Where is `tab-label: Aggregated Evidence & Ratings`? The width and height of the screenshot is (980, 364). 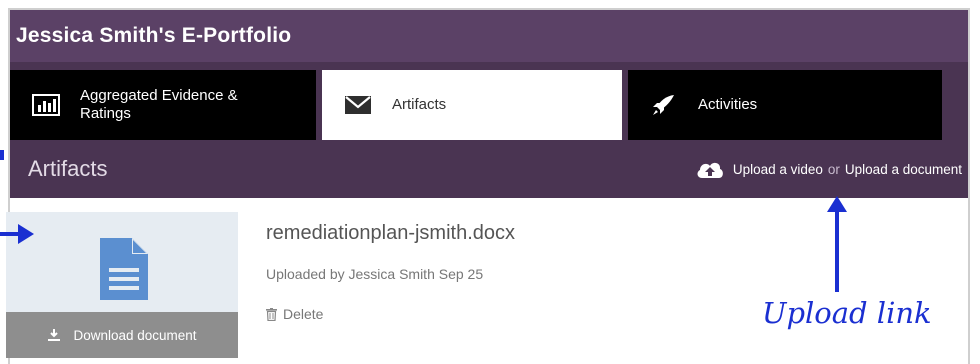
tab-label: Aggregated Evidence & Ratings is located at coordinates (159, 104).